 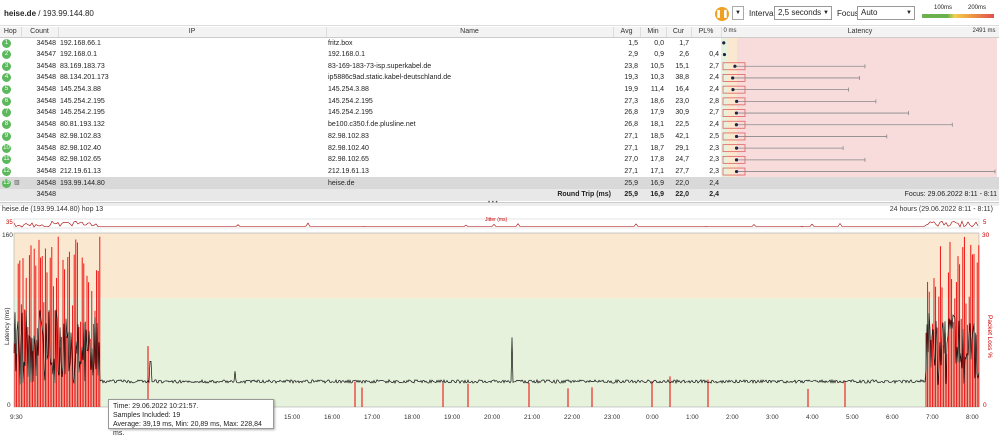 What do you see at coordinates (6, 54) in the screenshot?
I see `hop-number: 2` at bounding box center [6, 54].